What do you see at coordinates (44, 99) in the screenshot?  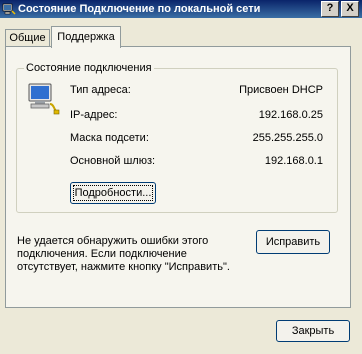 I see `network-computer-icon` at bounding box center [44, 99].